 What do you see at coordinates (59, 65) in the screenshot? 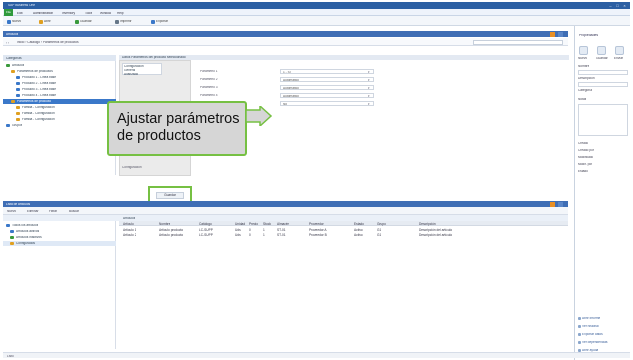
I see `tree-item: Artículos` at bounding box center [59, 65].